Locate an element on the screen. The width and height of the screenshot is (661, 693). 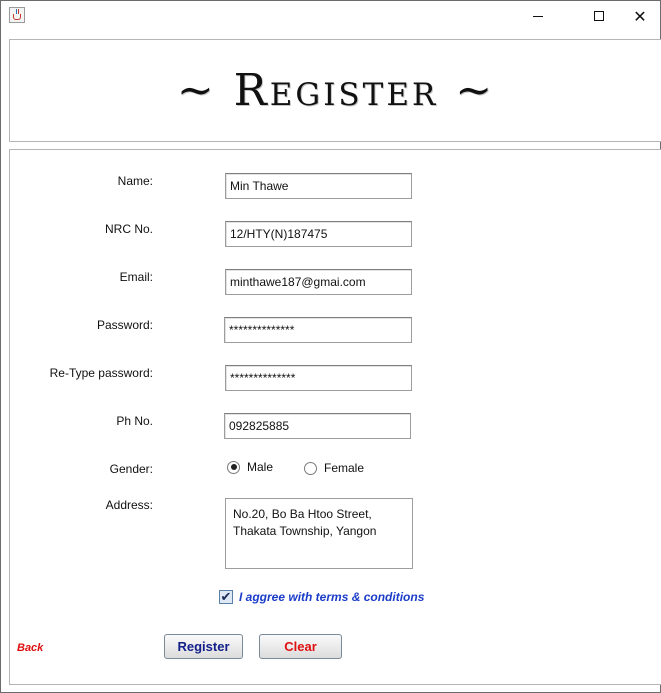
password-input is located at coordinates (318, 330).